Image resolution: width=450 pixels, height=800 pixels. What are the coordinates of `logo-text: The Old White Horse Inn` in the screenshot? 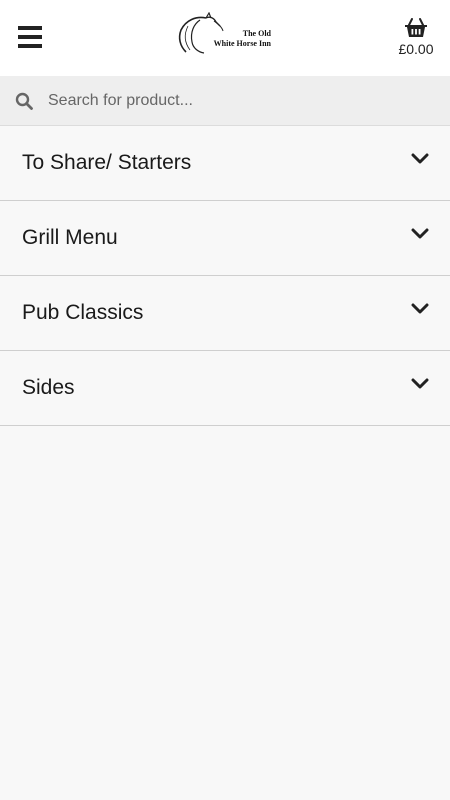 It's located at (238, 39).